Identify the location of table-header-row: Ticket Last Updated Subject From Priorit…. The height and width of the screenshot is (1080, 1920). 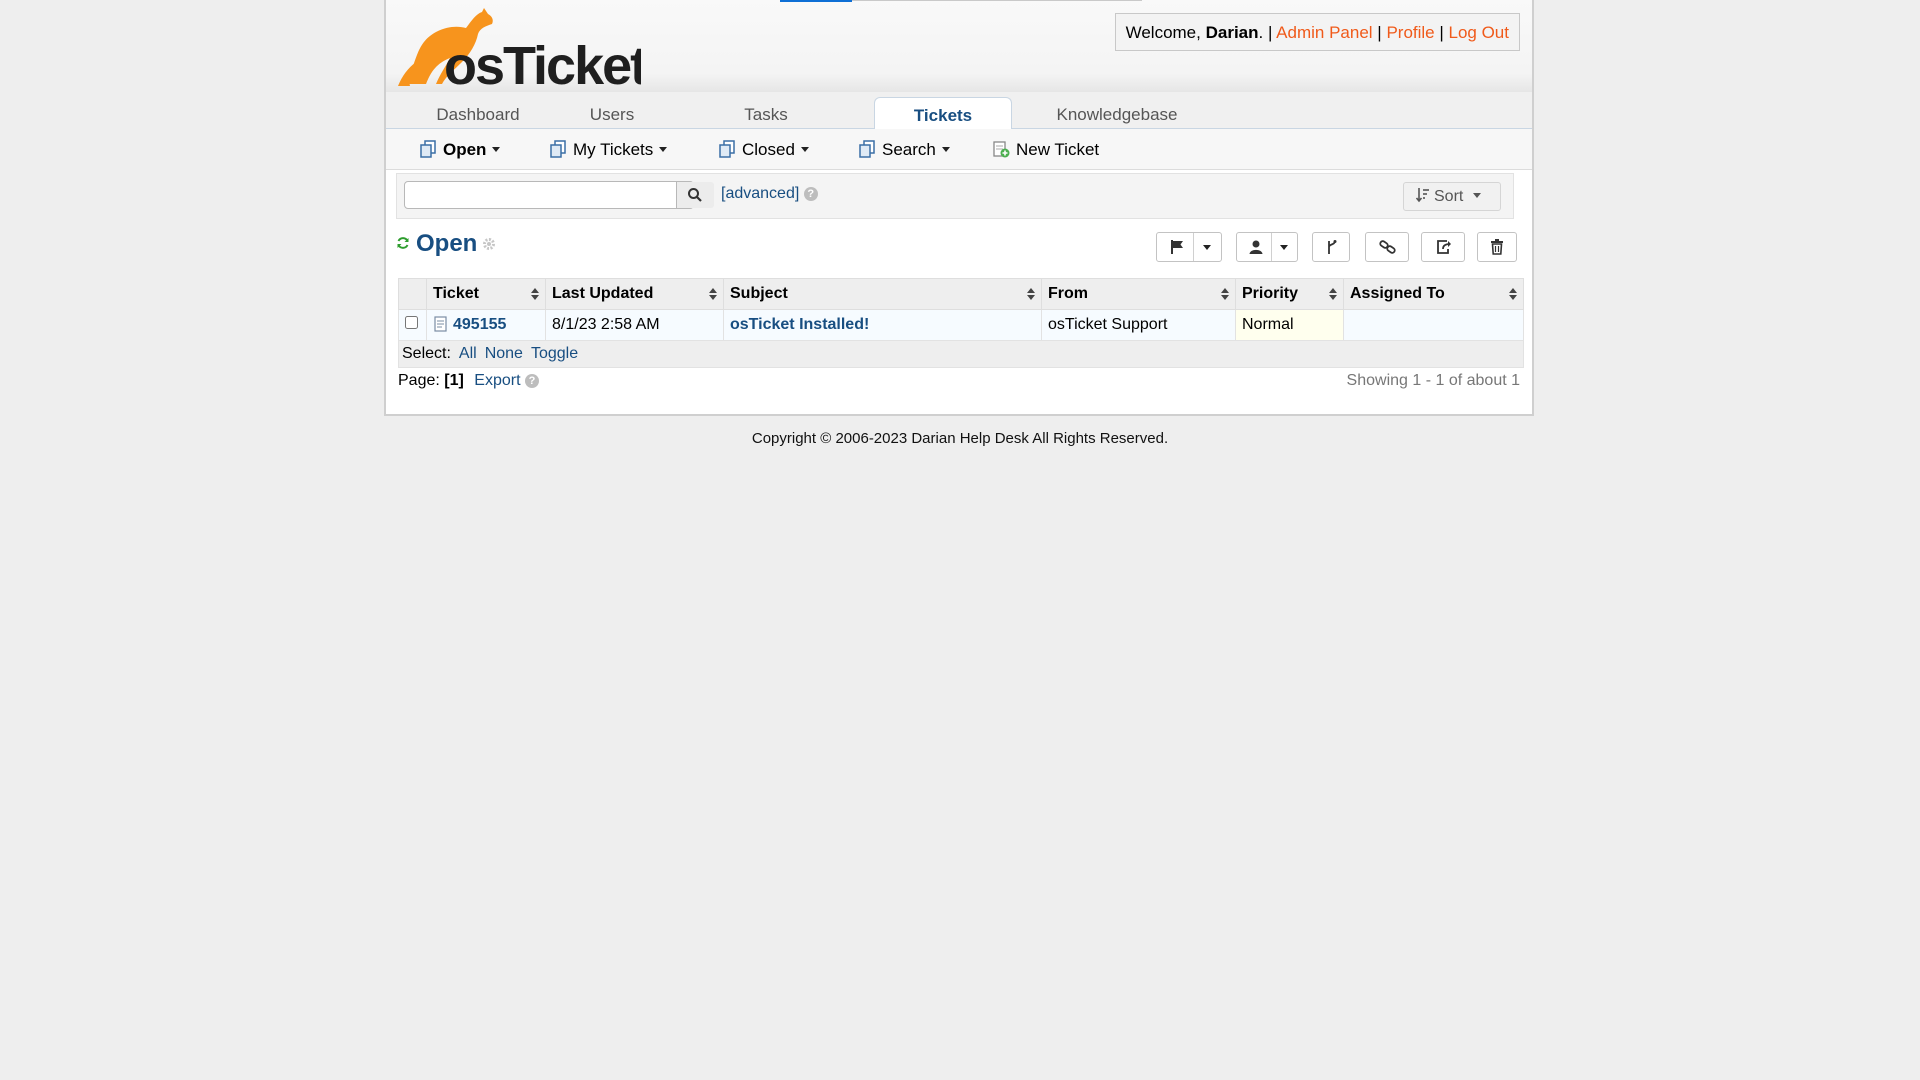
(961, 294).